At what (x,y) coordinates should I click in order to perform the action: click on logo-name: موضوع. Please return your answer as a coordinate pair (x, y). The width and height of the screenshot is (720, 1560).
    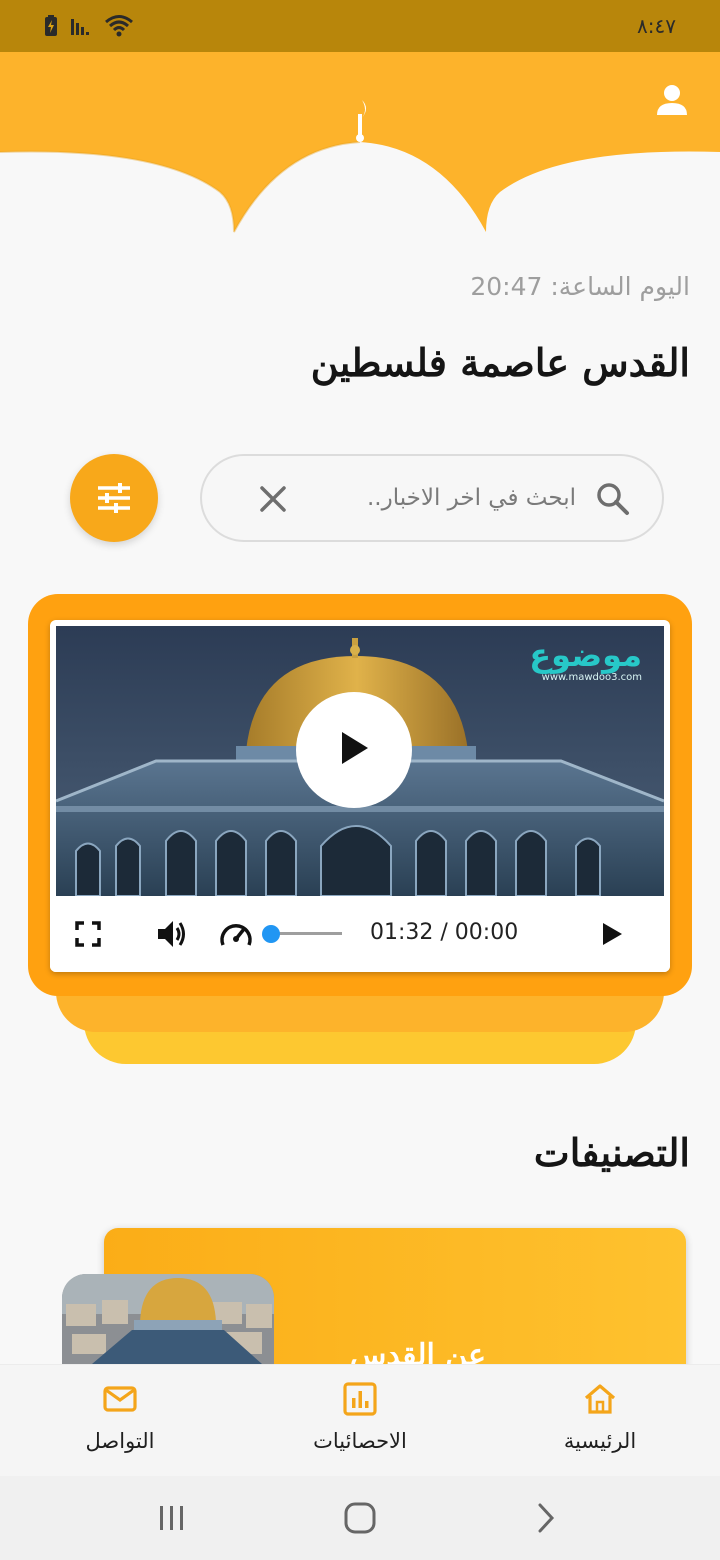
    Looking at the image, I should click on (585, 655).